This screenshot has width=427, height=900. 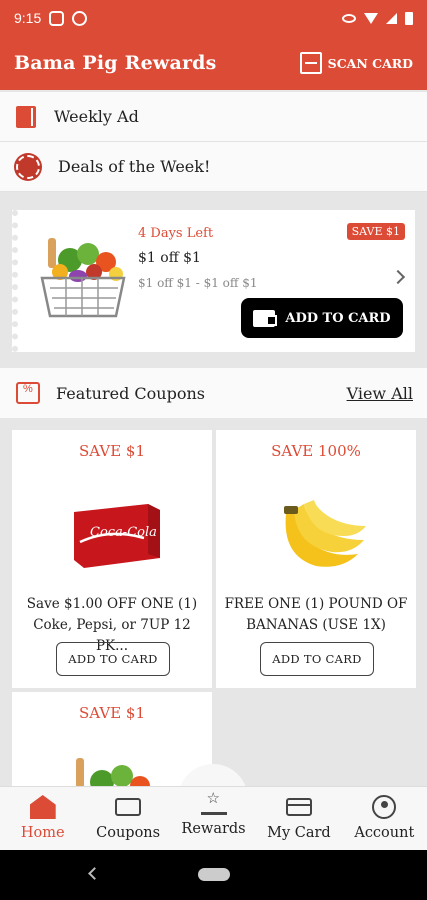 I want to click on nav-rewards: Rewards, so click(x=213, y=818).